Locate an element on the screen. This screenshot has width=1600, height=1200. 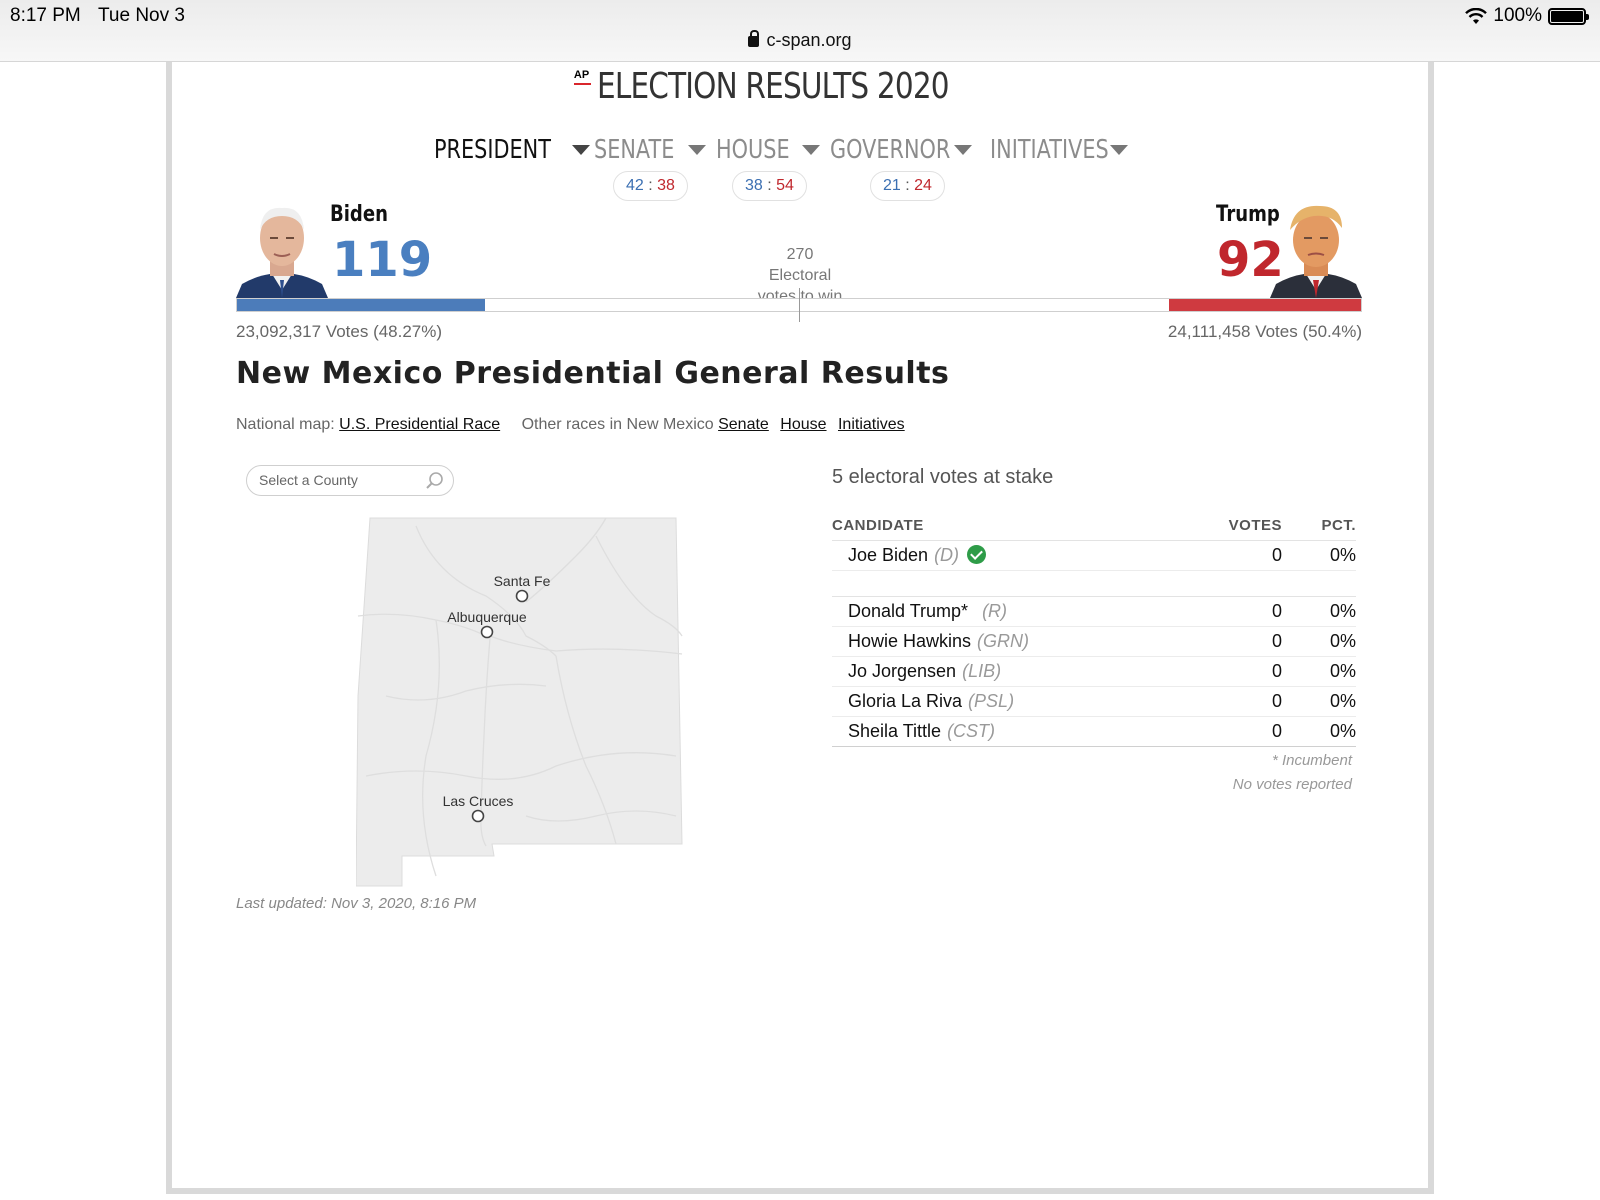
table-row-winner: Joe Biden (D) 0 0% is located at coordinates (1094, 555).